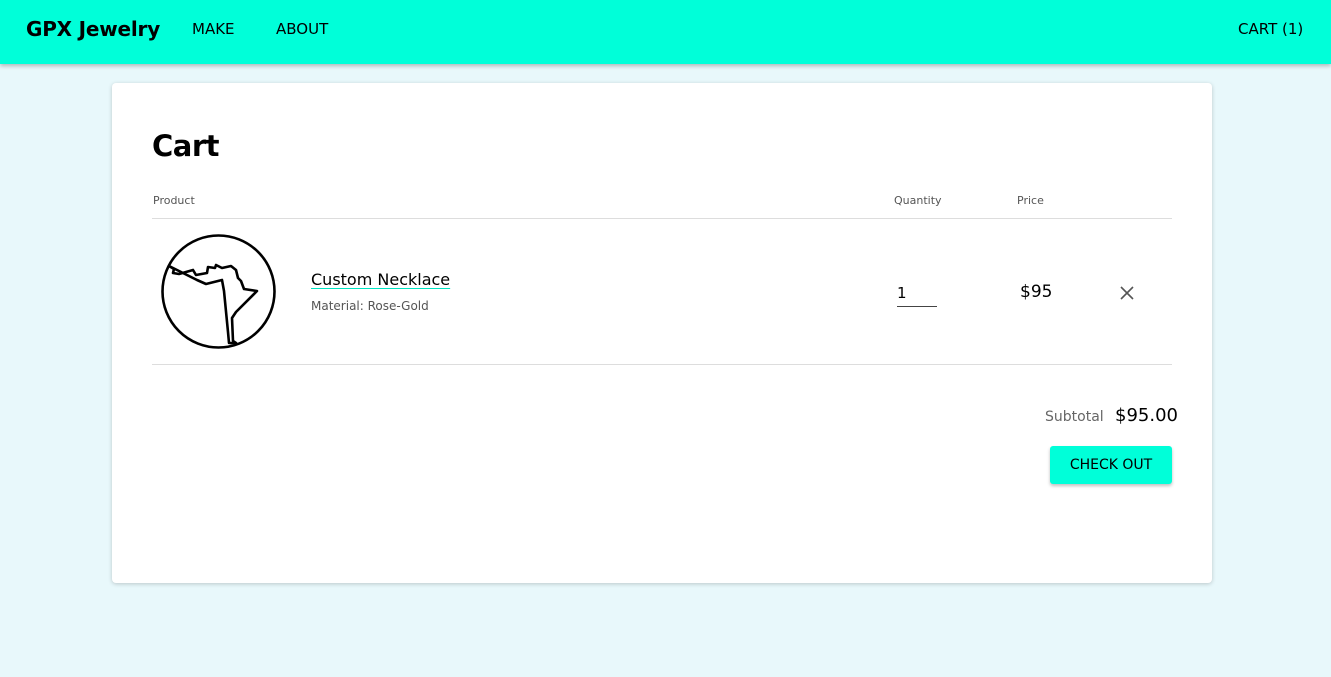 The image size is (1331, 677). What do you see at coordinates (370, 306) in the screenshot?
I see `product-material: Material: Rose-Gold` at bounding box center [370, 306].